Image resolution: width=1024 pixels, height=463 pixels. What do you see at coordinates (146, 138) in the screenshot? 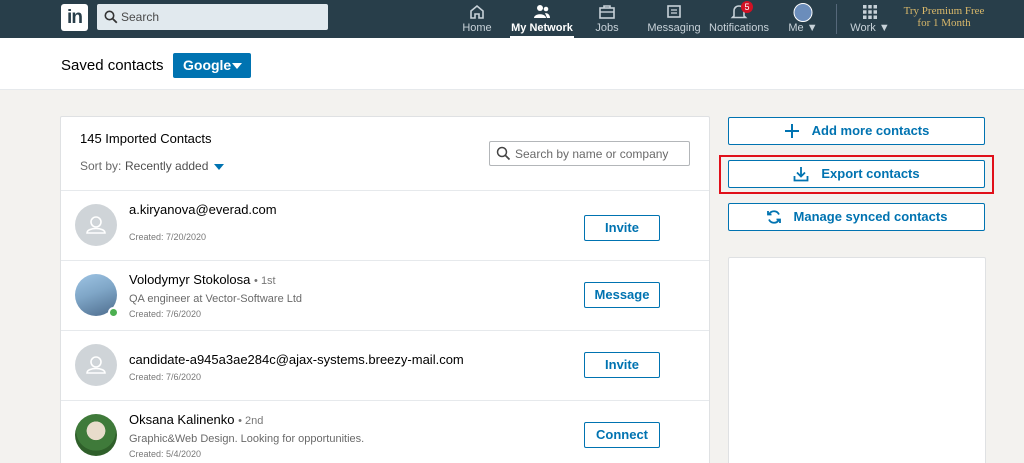
I see `contacts-count: 145 Imported Contacts` at bounding box center [146, 138].